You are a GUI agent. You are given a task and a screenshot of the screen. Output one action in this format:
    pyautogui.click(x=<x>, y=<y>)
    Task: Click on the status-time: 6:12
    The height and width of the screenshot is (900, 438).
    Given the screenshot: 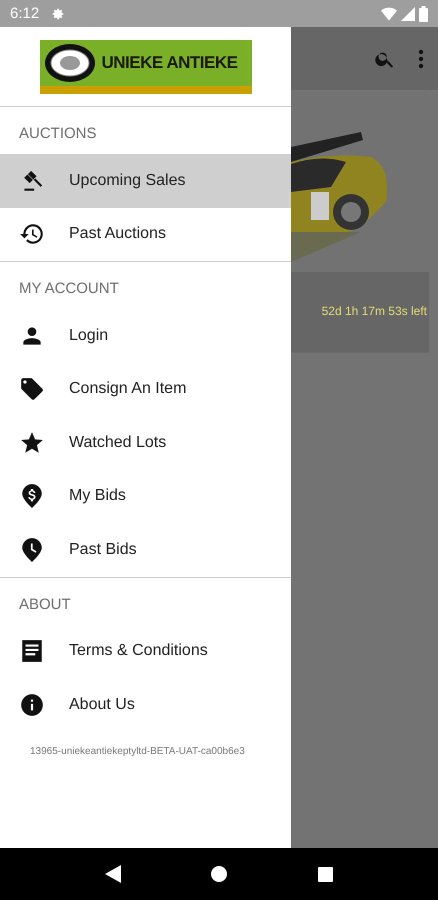 What is the action you would take?
    pyautogui.click(x=25, y=13)
    